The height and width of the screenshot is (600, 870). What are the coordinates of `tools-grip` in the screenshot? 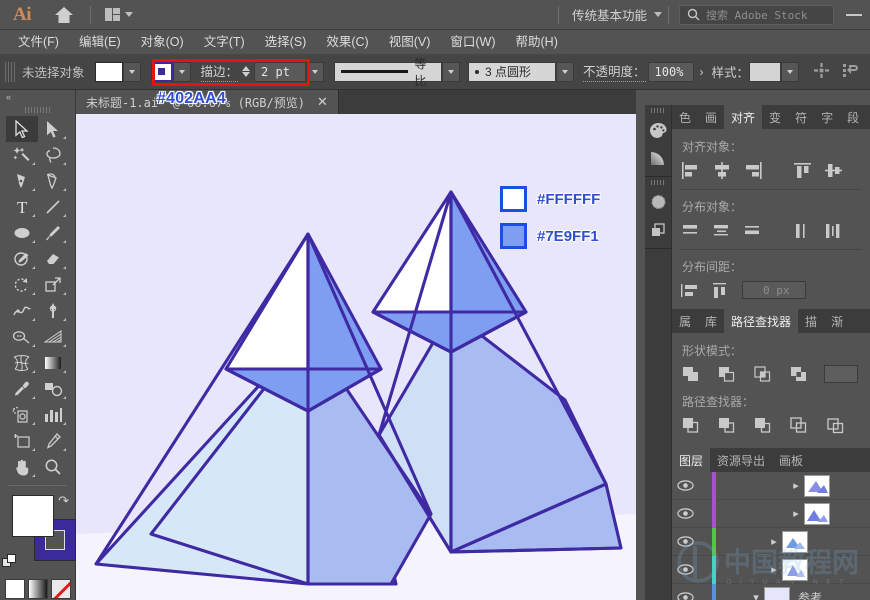 It's located at (37, 110).